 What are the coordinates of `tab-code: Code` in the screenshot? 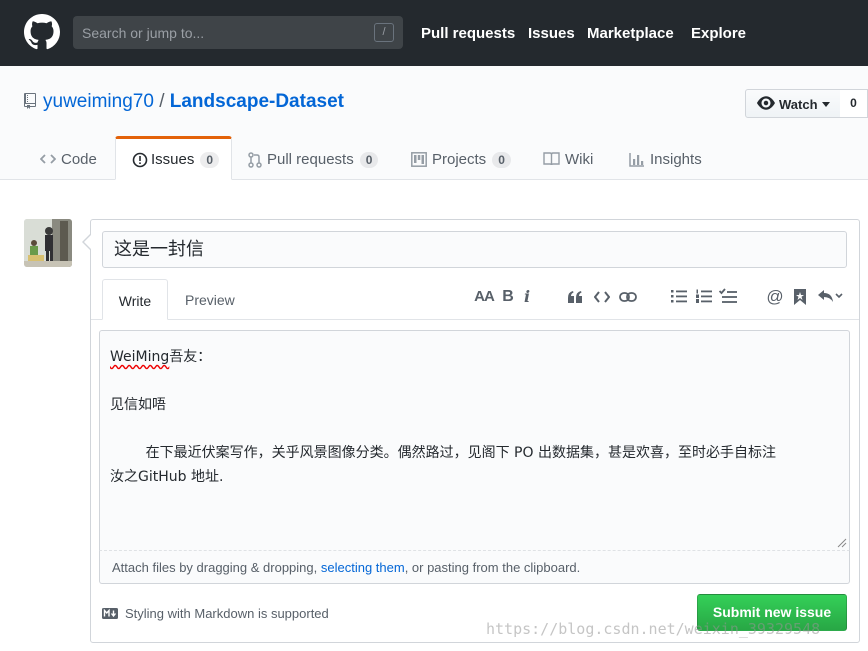 It's located at (75, 158).